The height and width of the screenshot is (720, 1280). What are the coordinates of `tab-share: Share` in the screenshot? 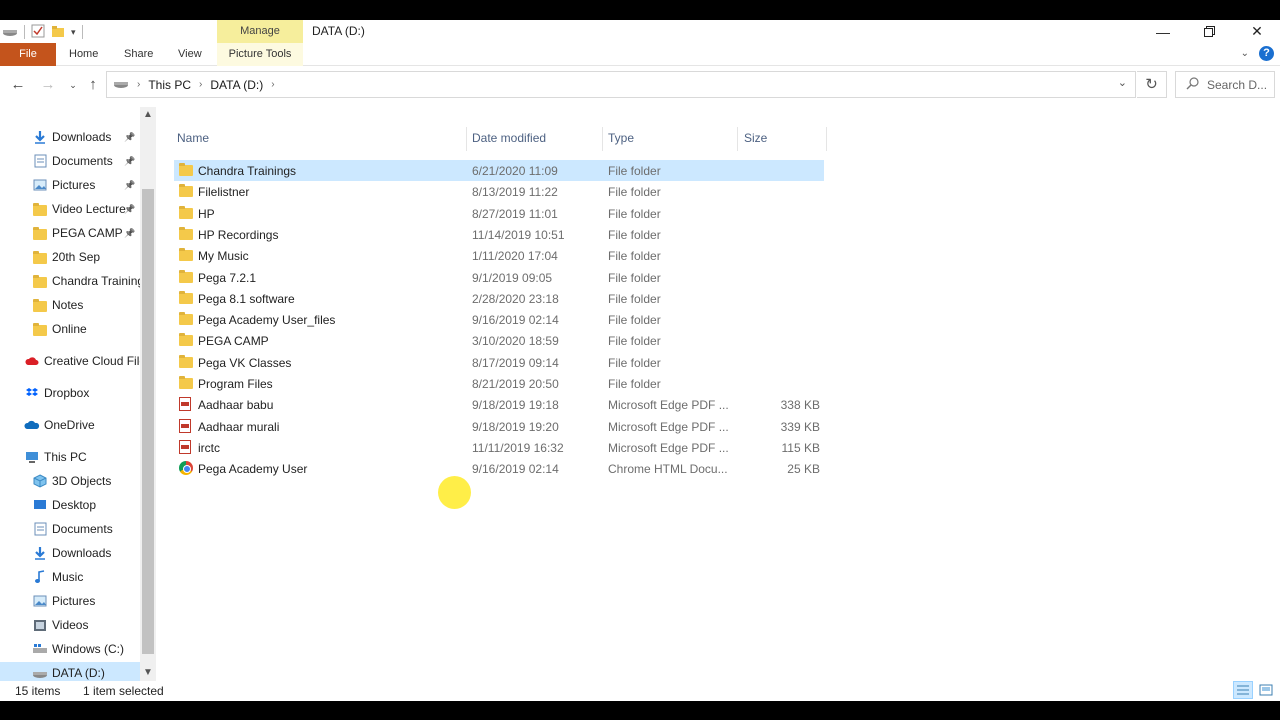 It's located at (138, 54).